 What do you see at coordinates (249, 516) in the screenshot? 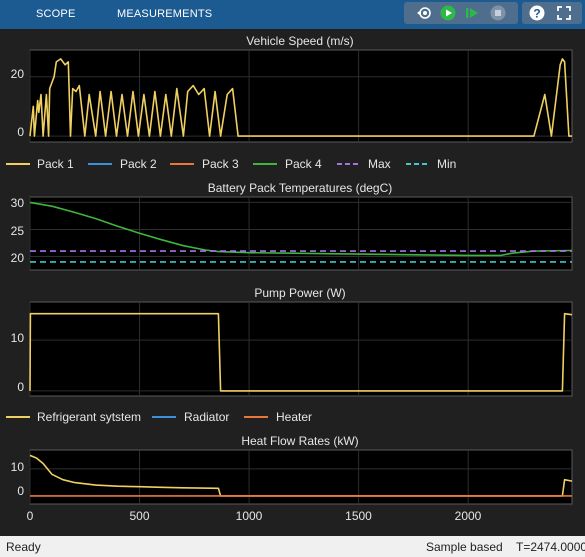
I see `xtick-1000: 1000` at bounding box center [249, 516].